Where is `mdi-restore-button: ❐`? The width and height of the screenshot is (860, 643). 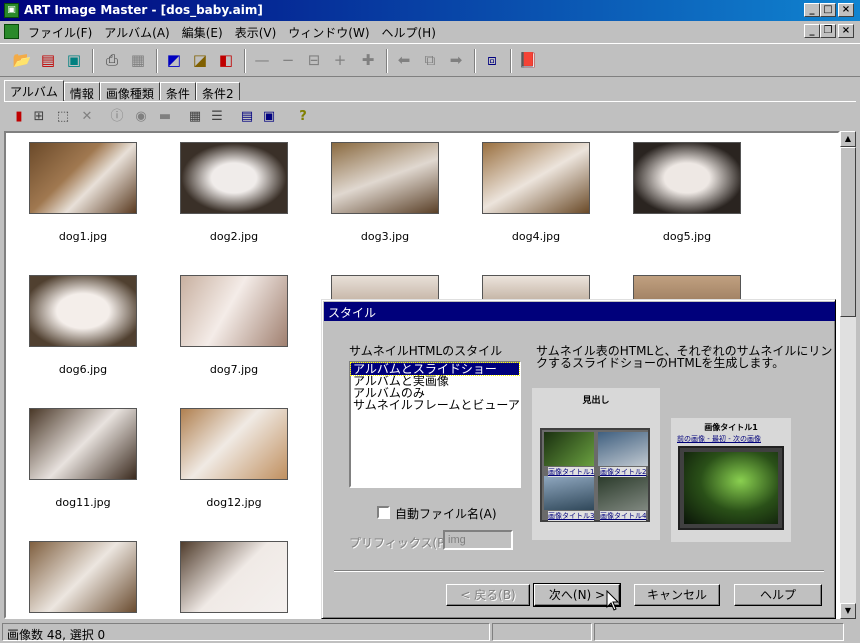
mdi-restore-button: ❐ is located at coordinates (828, 31).